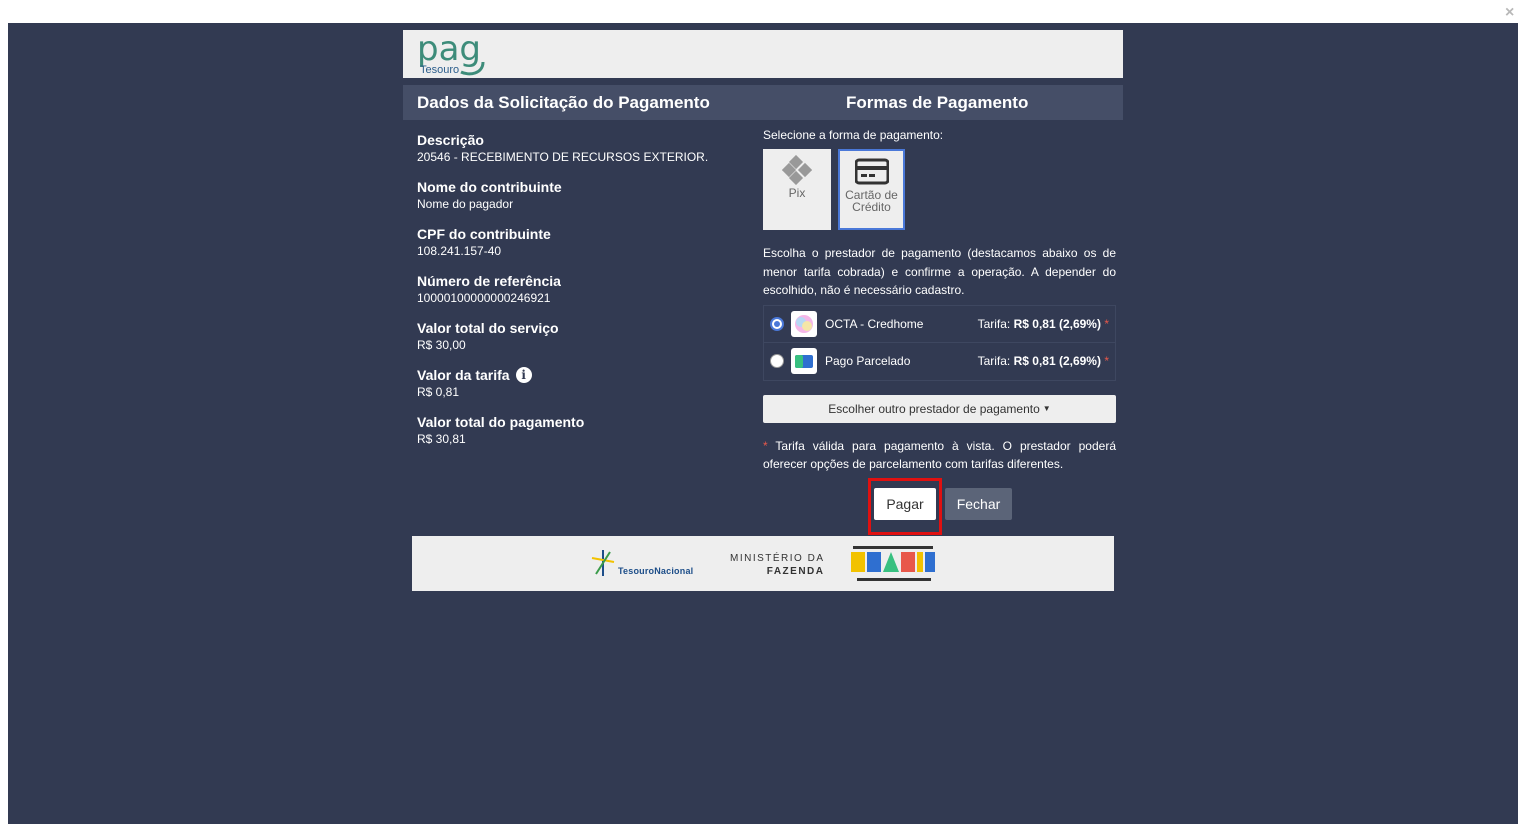 The width and height of the screenshot is (1524, 830). What do you see at coordinates (439, 70) in the screenshot?
I see `logo-sub-text: Tesouro` at bounding box center [439, 70].